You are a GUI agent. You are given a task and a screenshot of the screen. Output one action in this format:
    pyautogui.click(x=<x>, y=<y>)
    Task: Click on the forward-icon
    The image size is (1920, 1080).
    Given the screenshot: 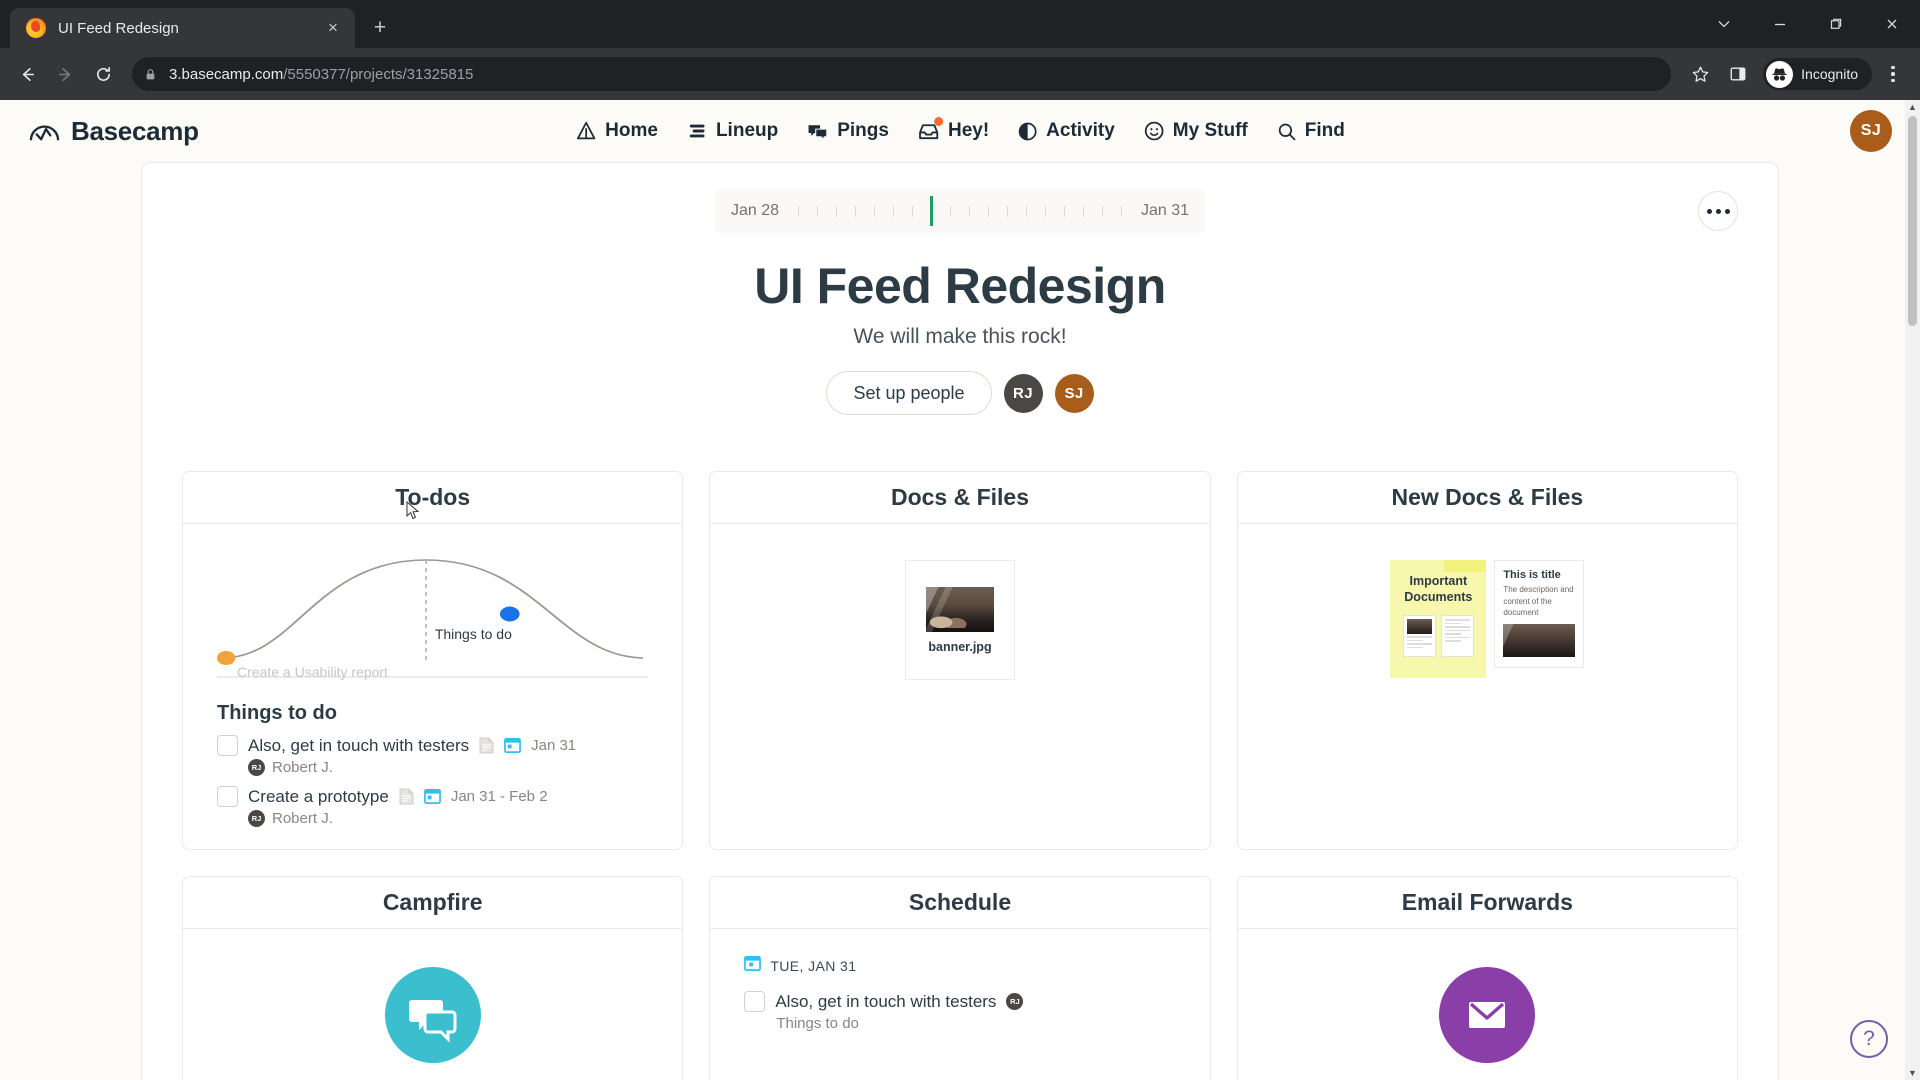 What is the action you would take?
    pyautogui.click(x=65, y=74)
    